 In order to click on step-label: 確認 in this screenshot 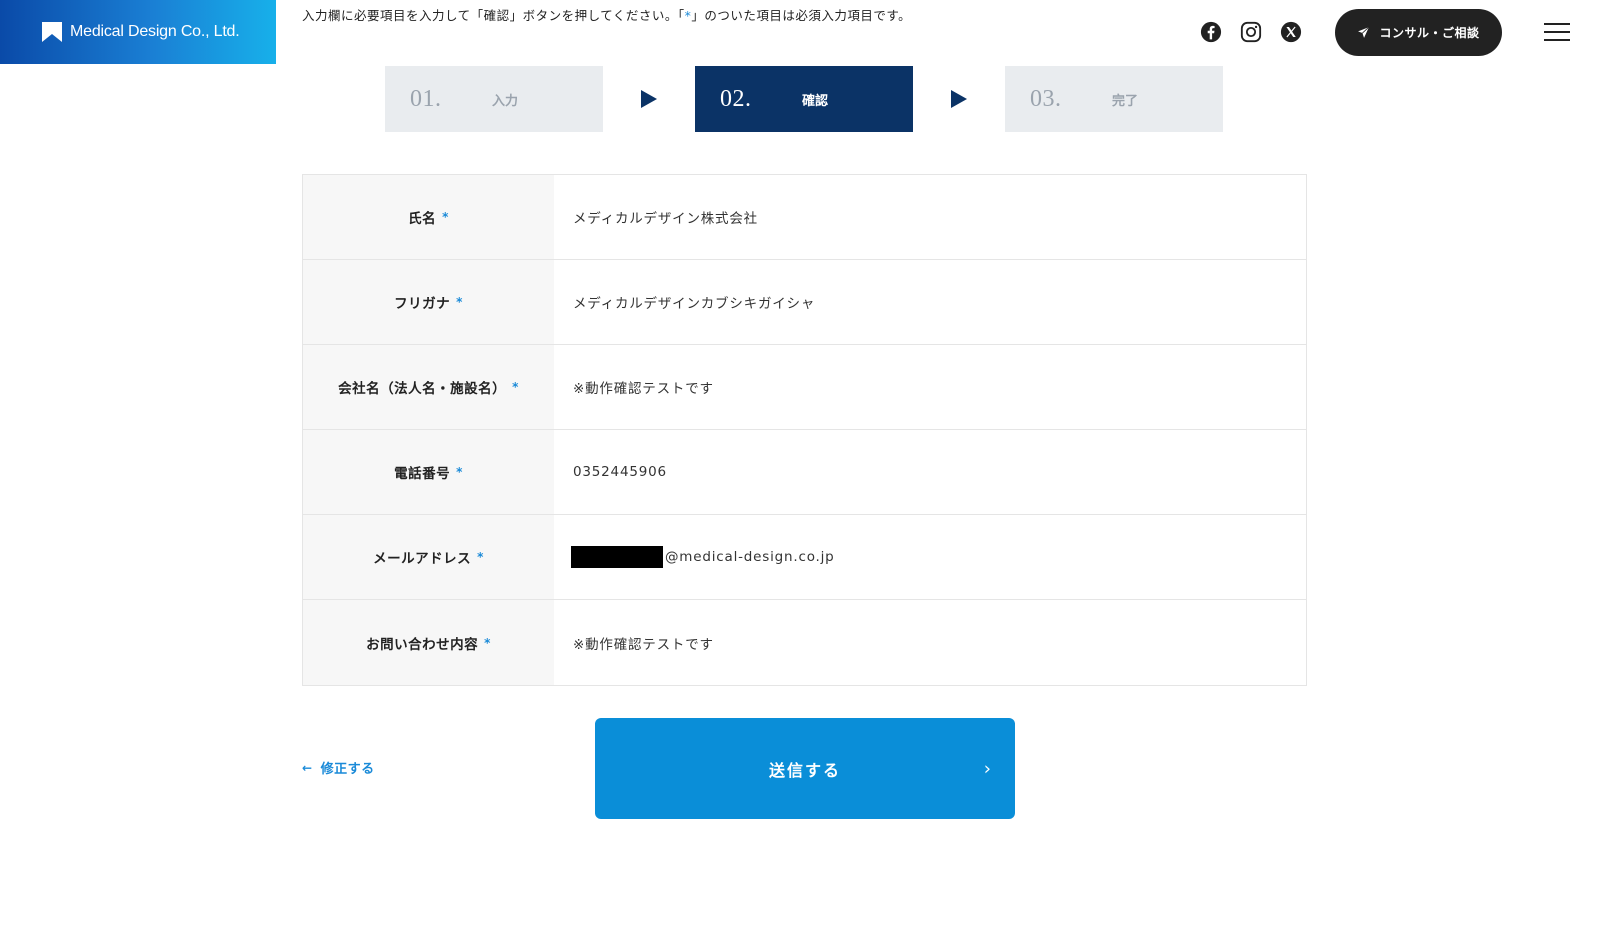, I will do `click(815, 101)`.